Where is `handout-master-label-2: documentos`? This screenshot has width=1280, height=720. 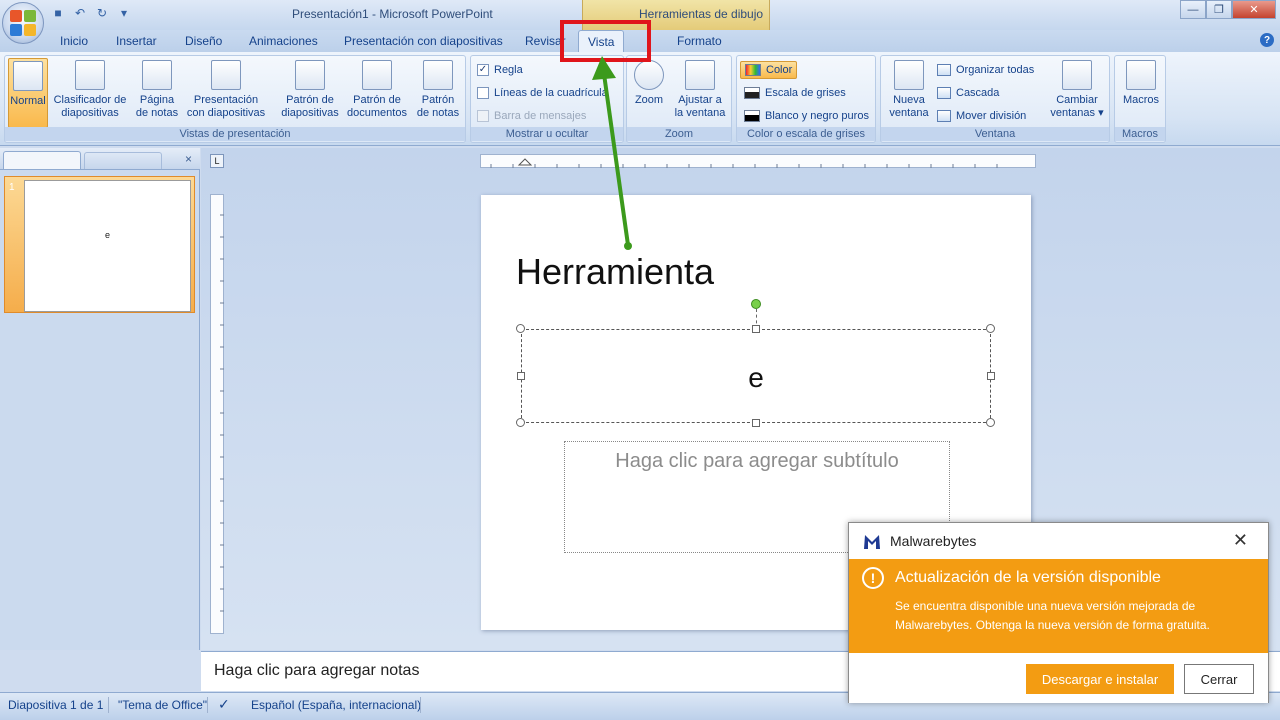 handout-master-label-2: documentos is located at coordinates (377, 113).